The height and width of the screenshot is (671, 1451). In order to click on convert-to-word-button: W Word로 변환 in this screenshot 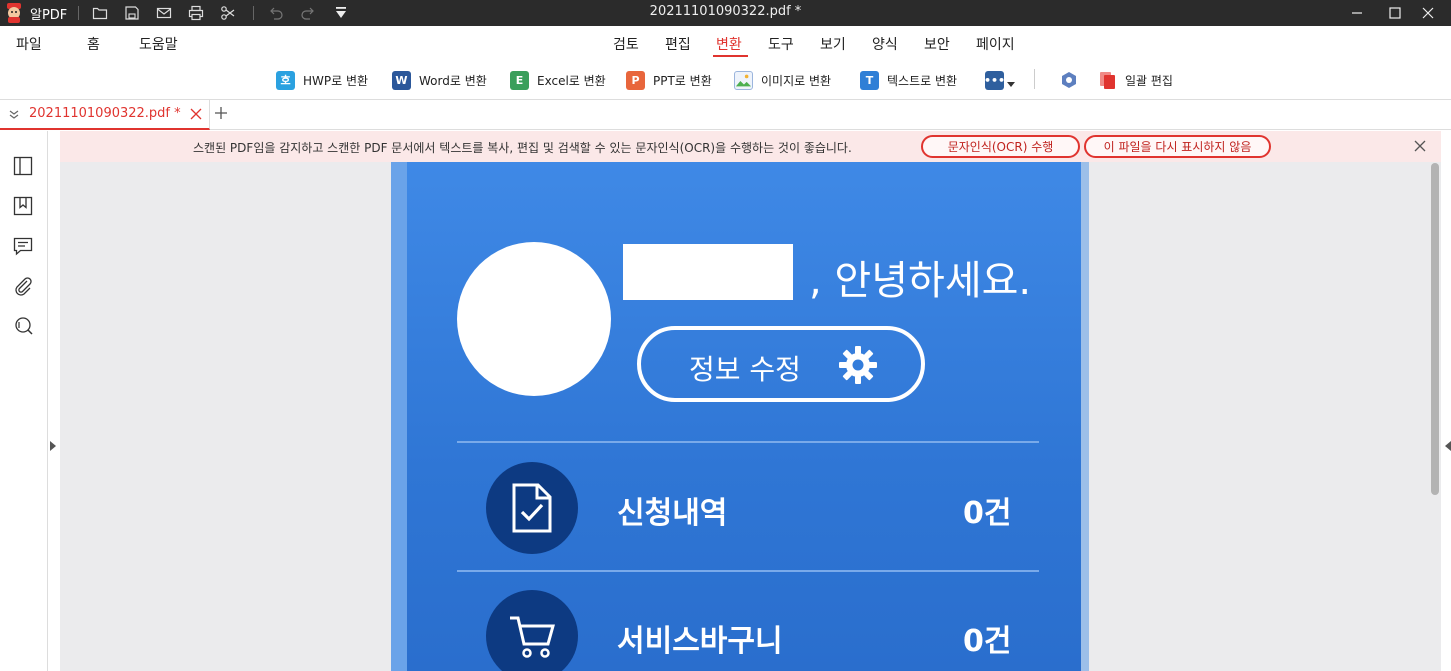, I will do `click(439, 80)`.